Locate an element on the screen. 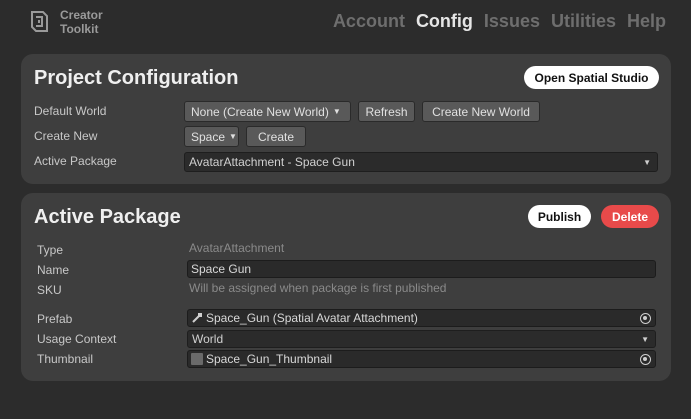  create-new-type-dropdown: Space ▼ is located at coordinates (211, 136).